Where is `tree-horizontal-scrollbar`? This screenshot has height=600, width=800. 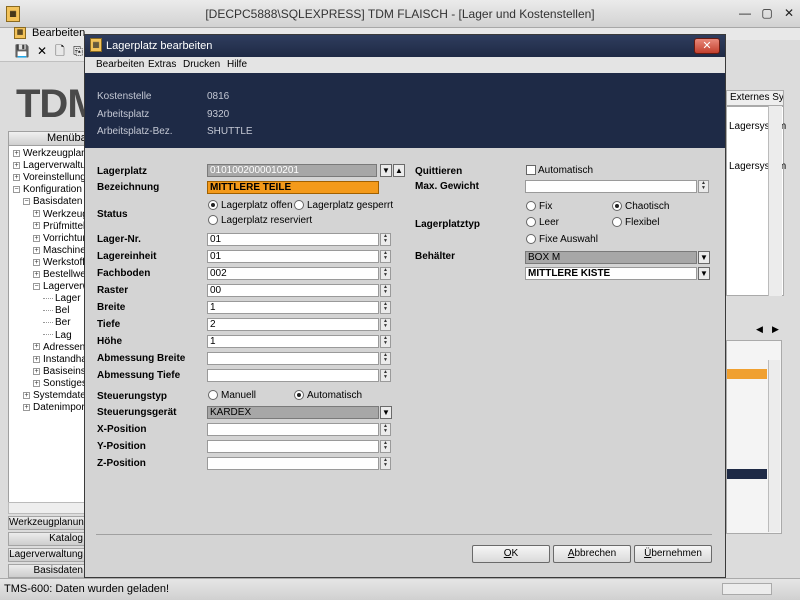 tree-horizontal-scrollbar is located at coordinates (48, 508).